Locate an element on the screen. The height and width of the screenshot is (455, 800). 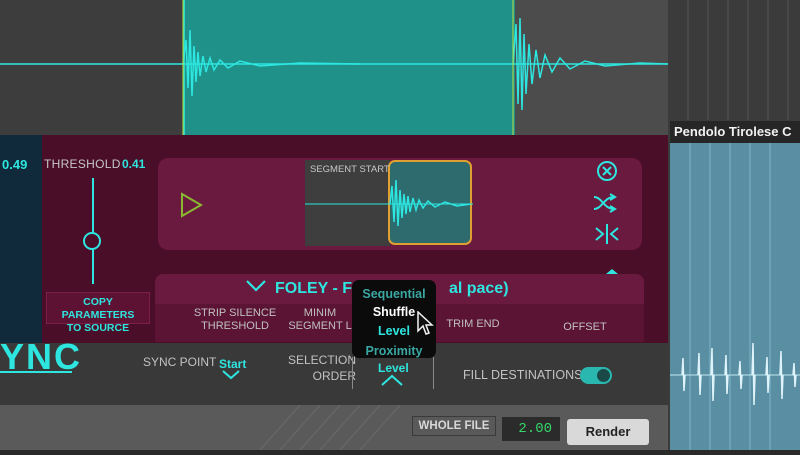
track-clip is located at coordinates (735, 296).